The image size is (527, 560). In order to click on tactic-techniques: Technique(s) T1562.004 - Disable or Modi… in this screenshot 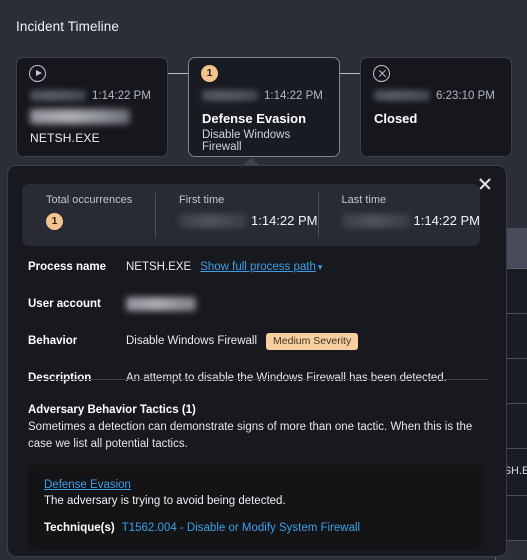, I will do `click(255, 528)`.